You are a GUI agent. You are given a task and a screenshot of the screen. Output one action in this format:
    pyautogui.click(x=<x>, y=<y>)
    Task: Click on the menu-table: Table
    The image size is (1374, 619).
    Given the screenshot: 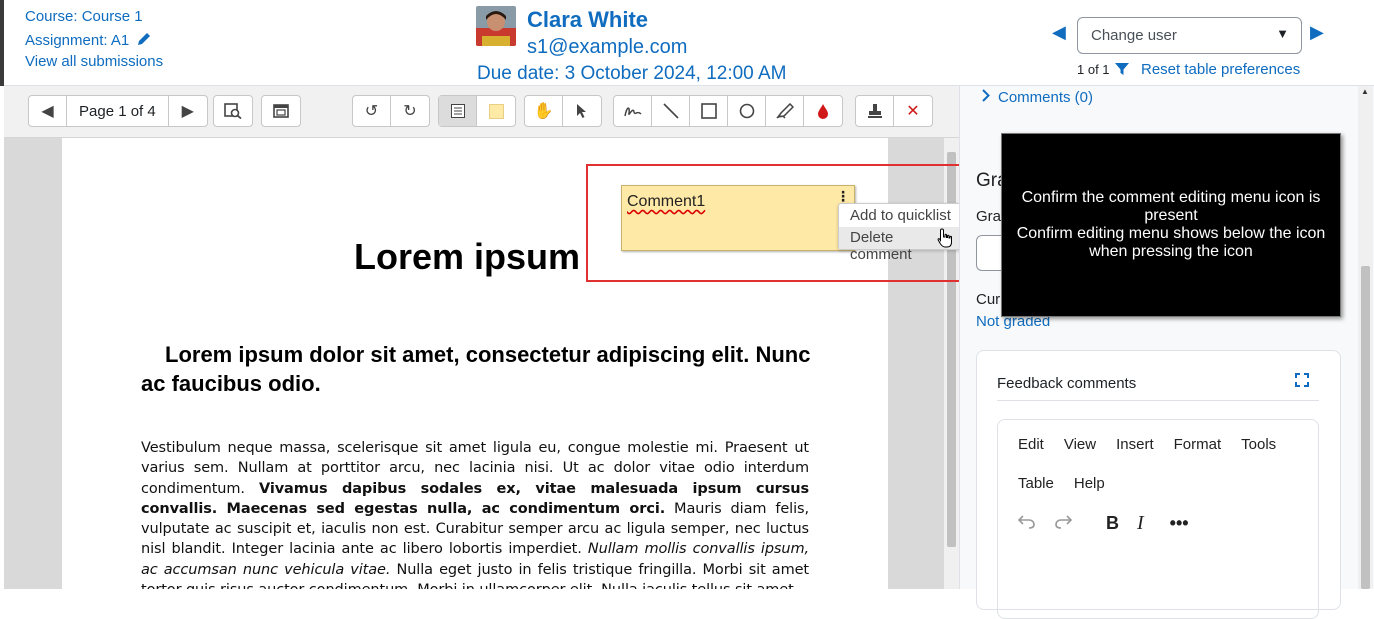 What is the action you would take?
    pyautogui.click(x=1036, y=483)
    